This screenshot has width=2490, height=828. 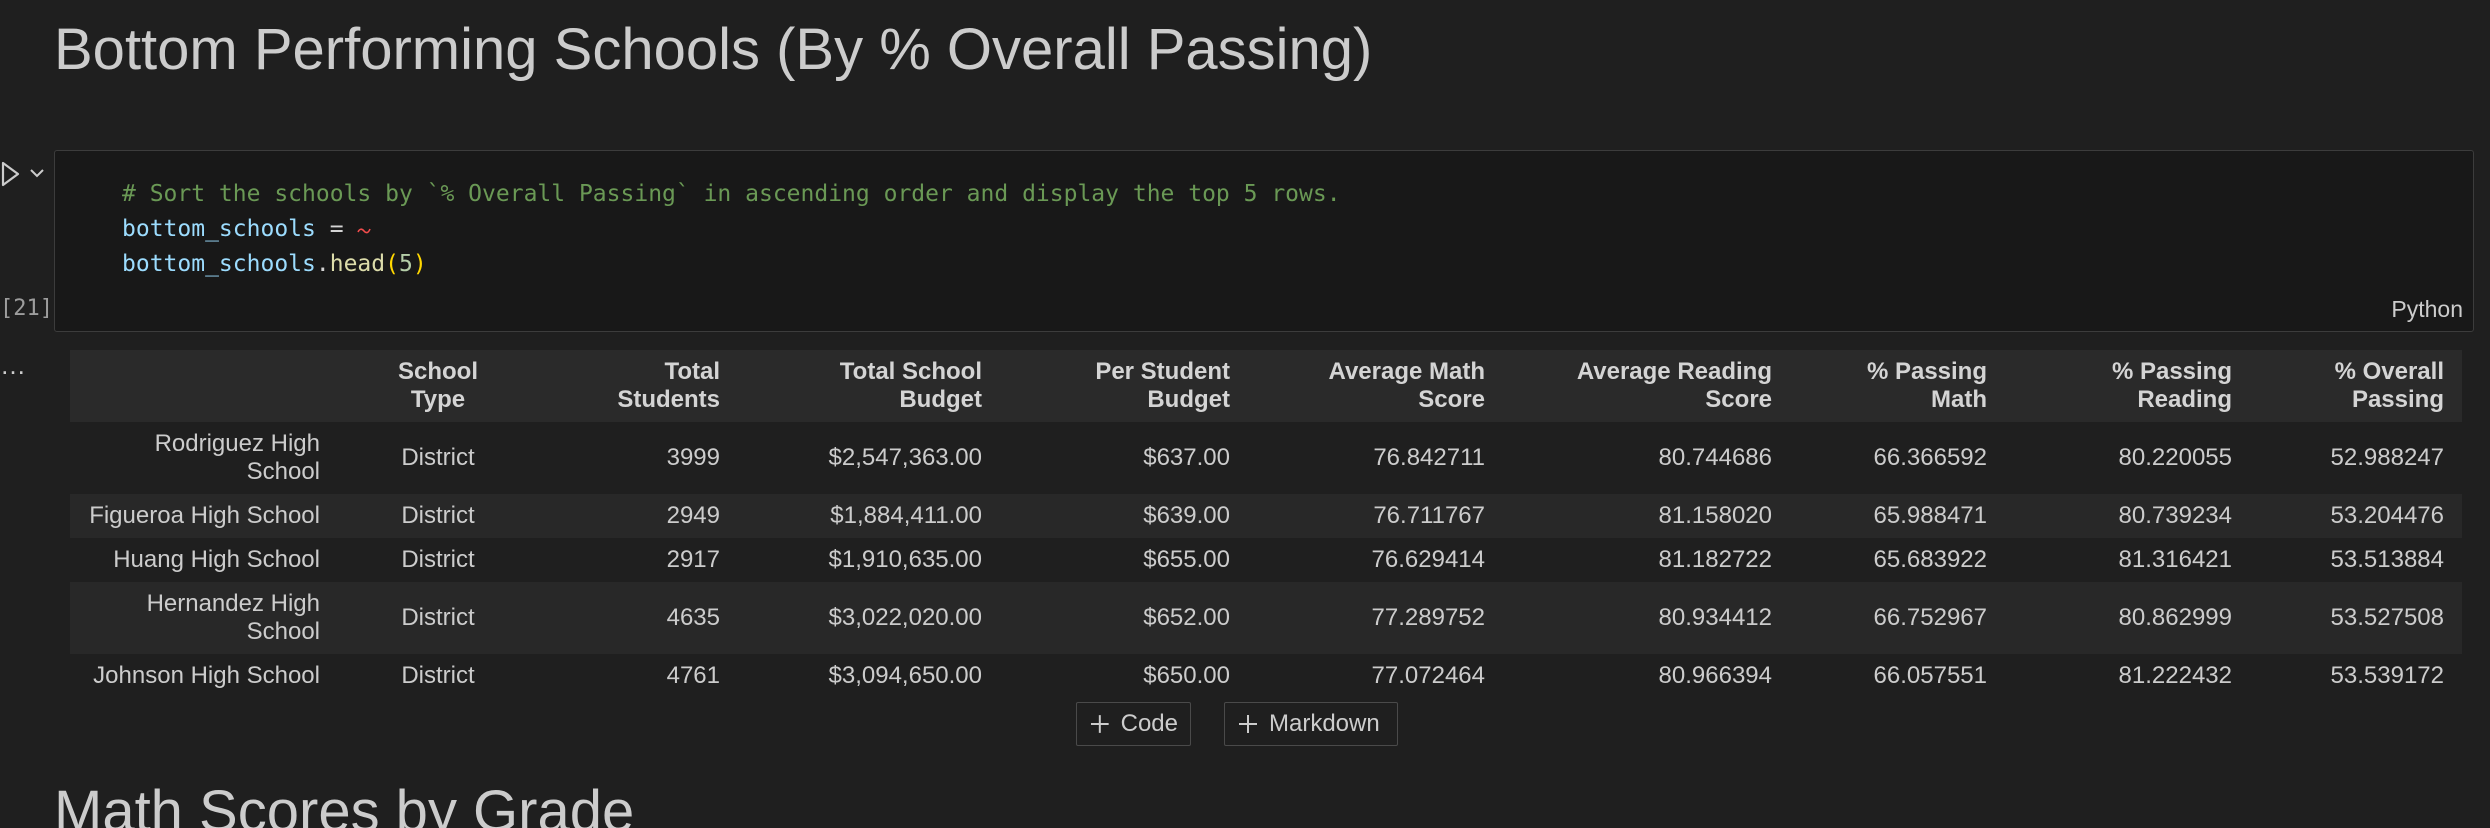 I want to click on column-header: % Passing Math, so click(x=1897, y=386).